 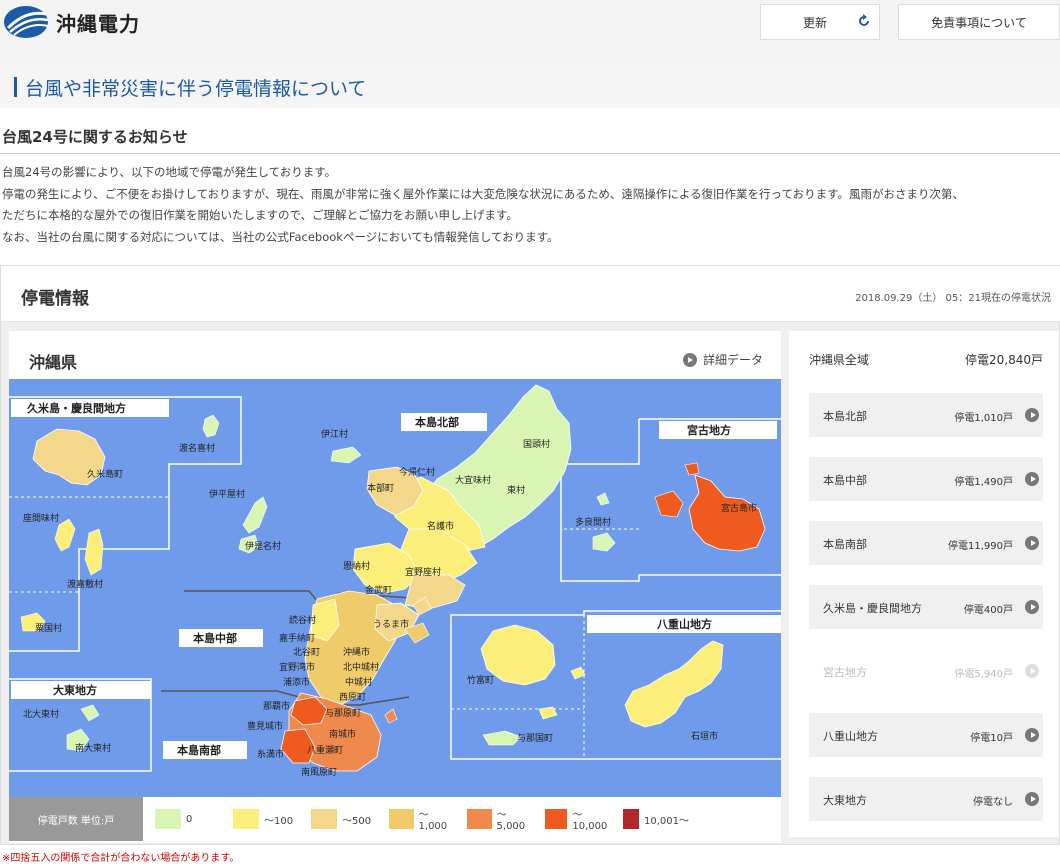 I want to click on header: 沖縄電力 更新 免責事項について, so click(x=530, y=33).